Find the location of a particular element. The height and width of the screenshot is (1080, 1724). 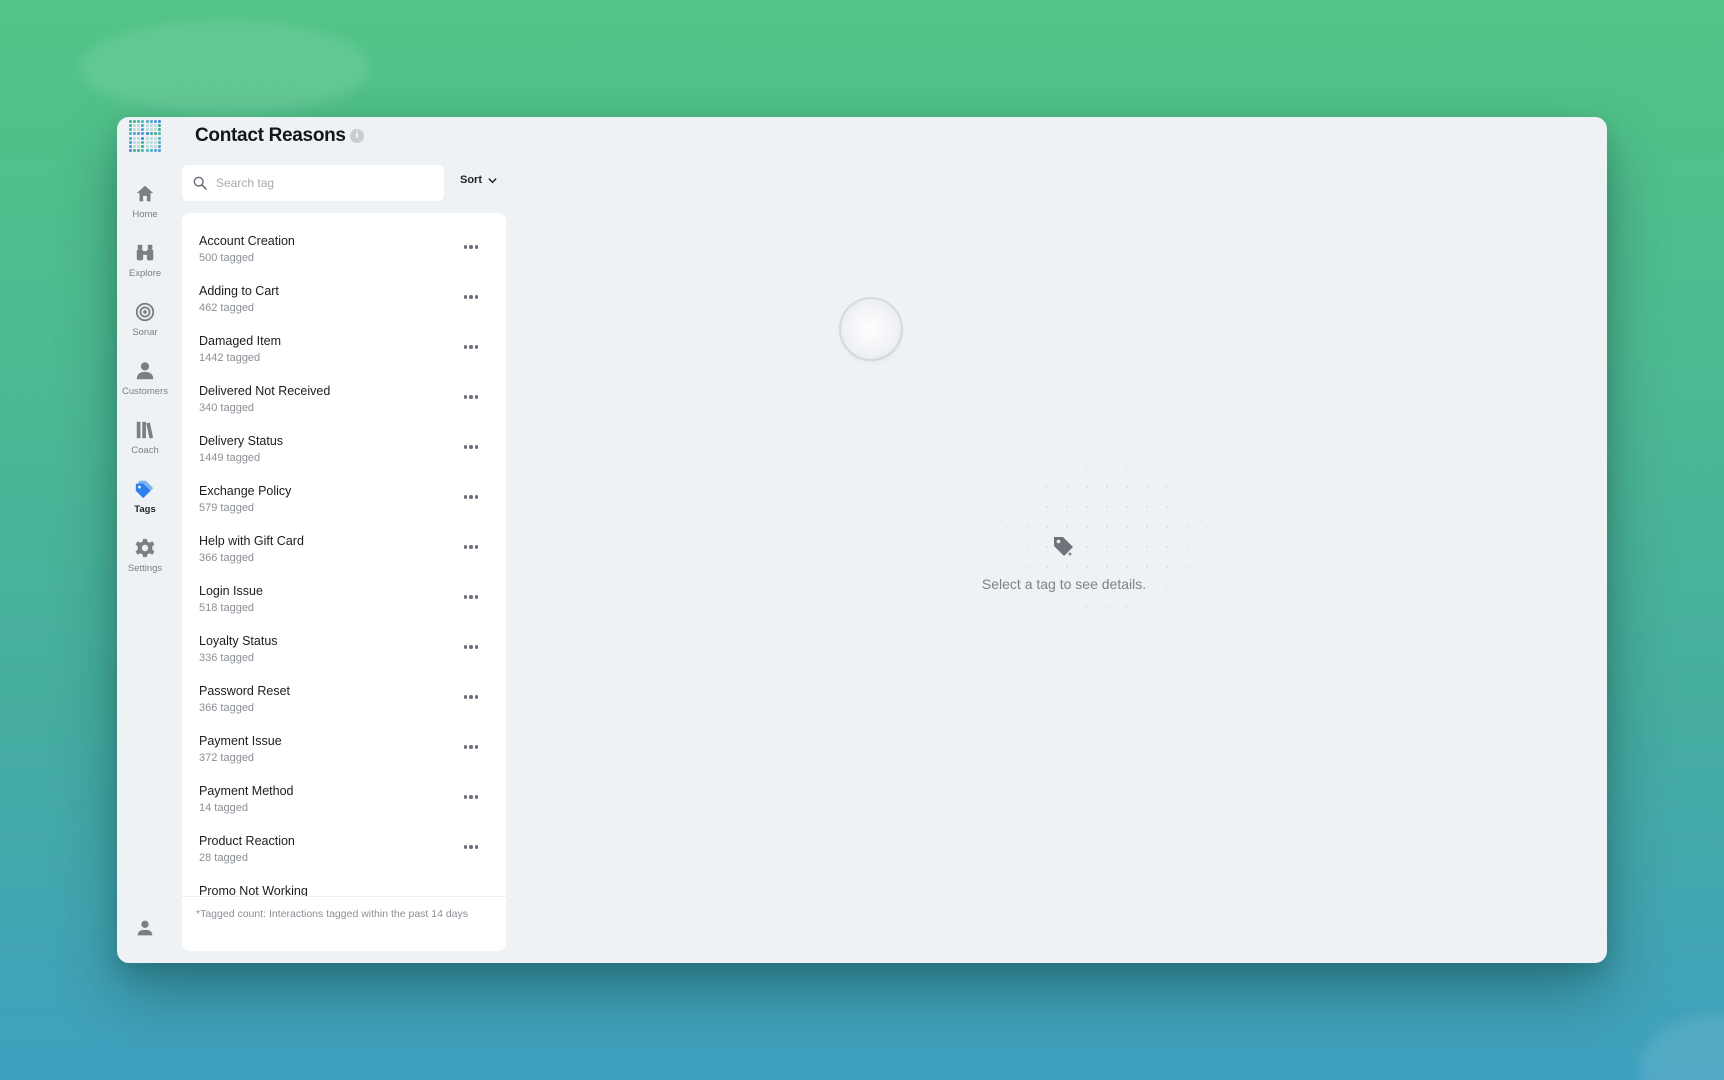

tag-count: 462 tagged is located at coordinates (227, 308).